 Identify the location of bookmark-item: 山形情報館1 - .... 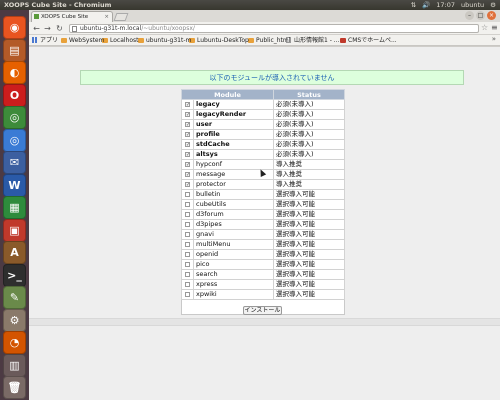
(313, 40).